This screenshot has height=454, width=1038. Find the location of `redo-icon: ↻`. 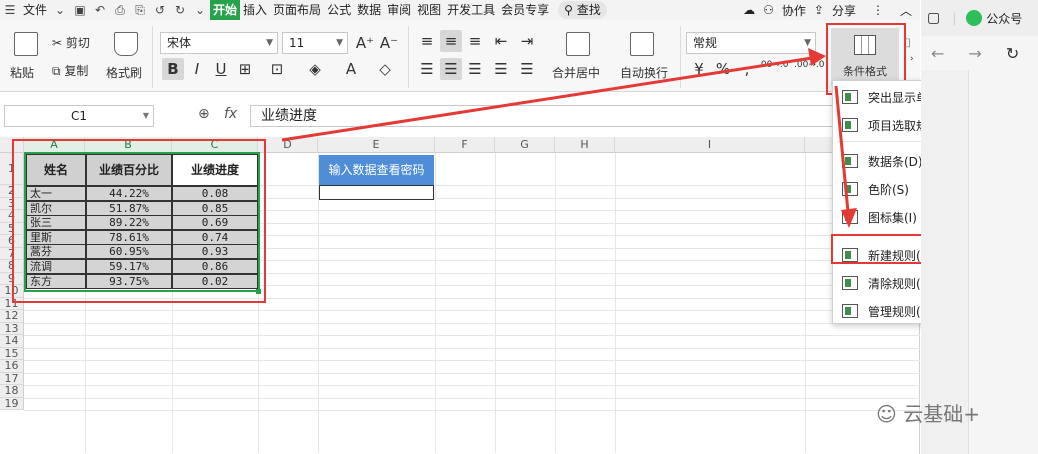

redo-icon: ↻ is located at coordinates (180, 10).